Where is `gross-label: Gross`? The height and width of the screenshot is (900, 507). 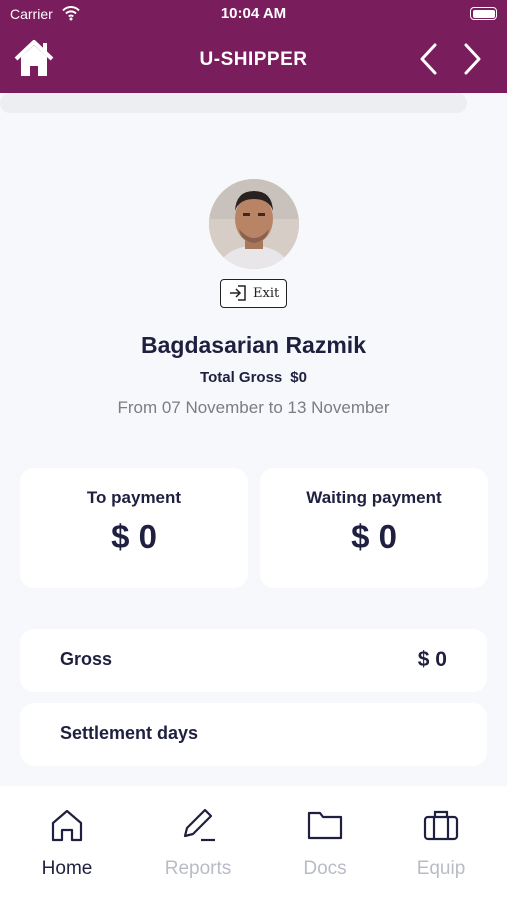
gross-label: Gross is located at coordinates (86, 659).